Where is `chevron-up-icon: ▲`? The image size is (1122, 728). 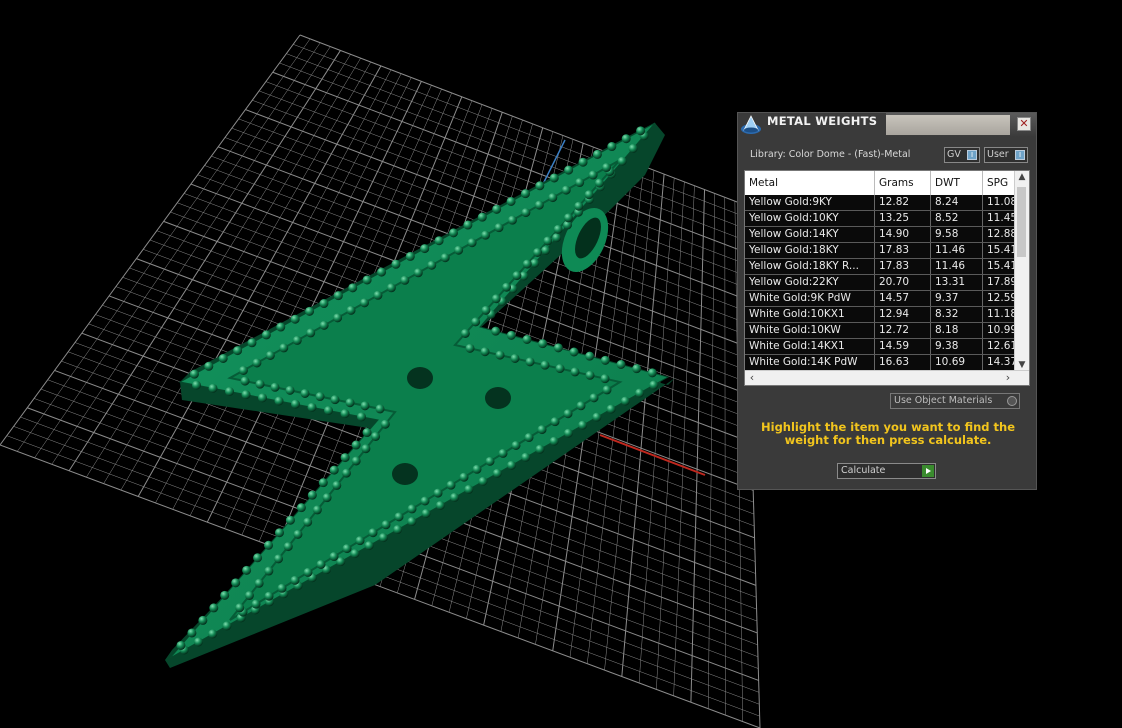
chevron-up-icon: ▲ is located at coordinates (1022, 177).